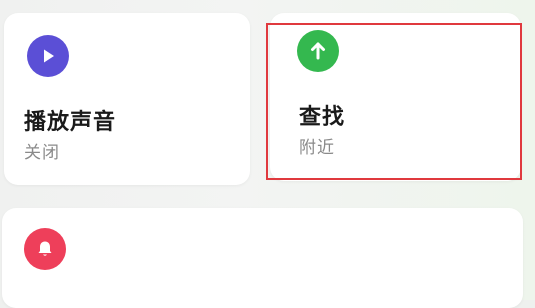  What do you see at coordinates (48, 56) in the screenshot?
I see `play-icon` at bounding box center [48, 56].